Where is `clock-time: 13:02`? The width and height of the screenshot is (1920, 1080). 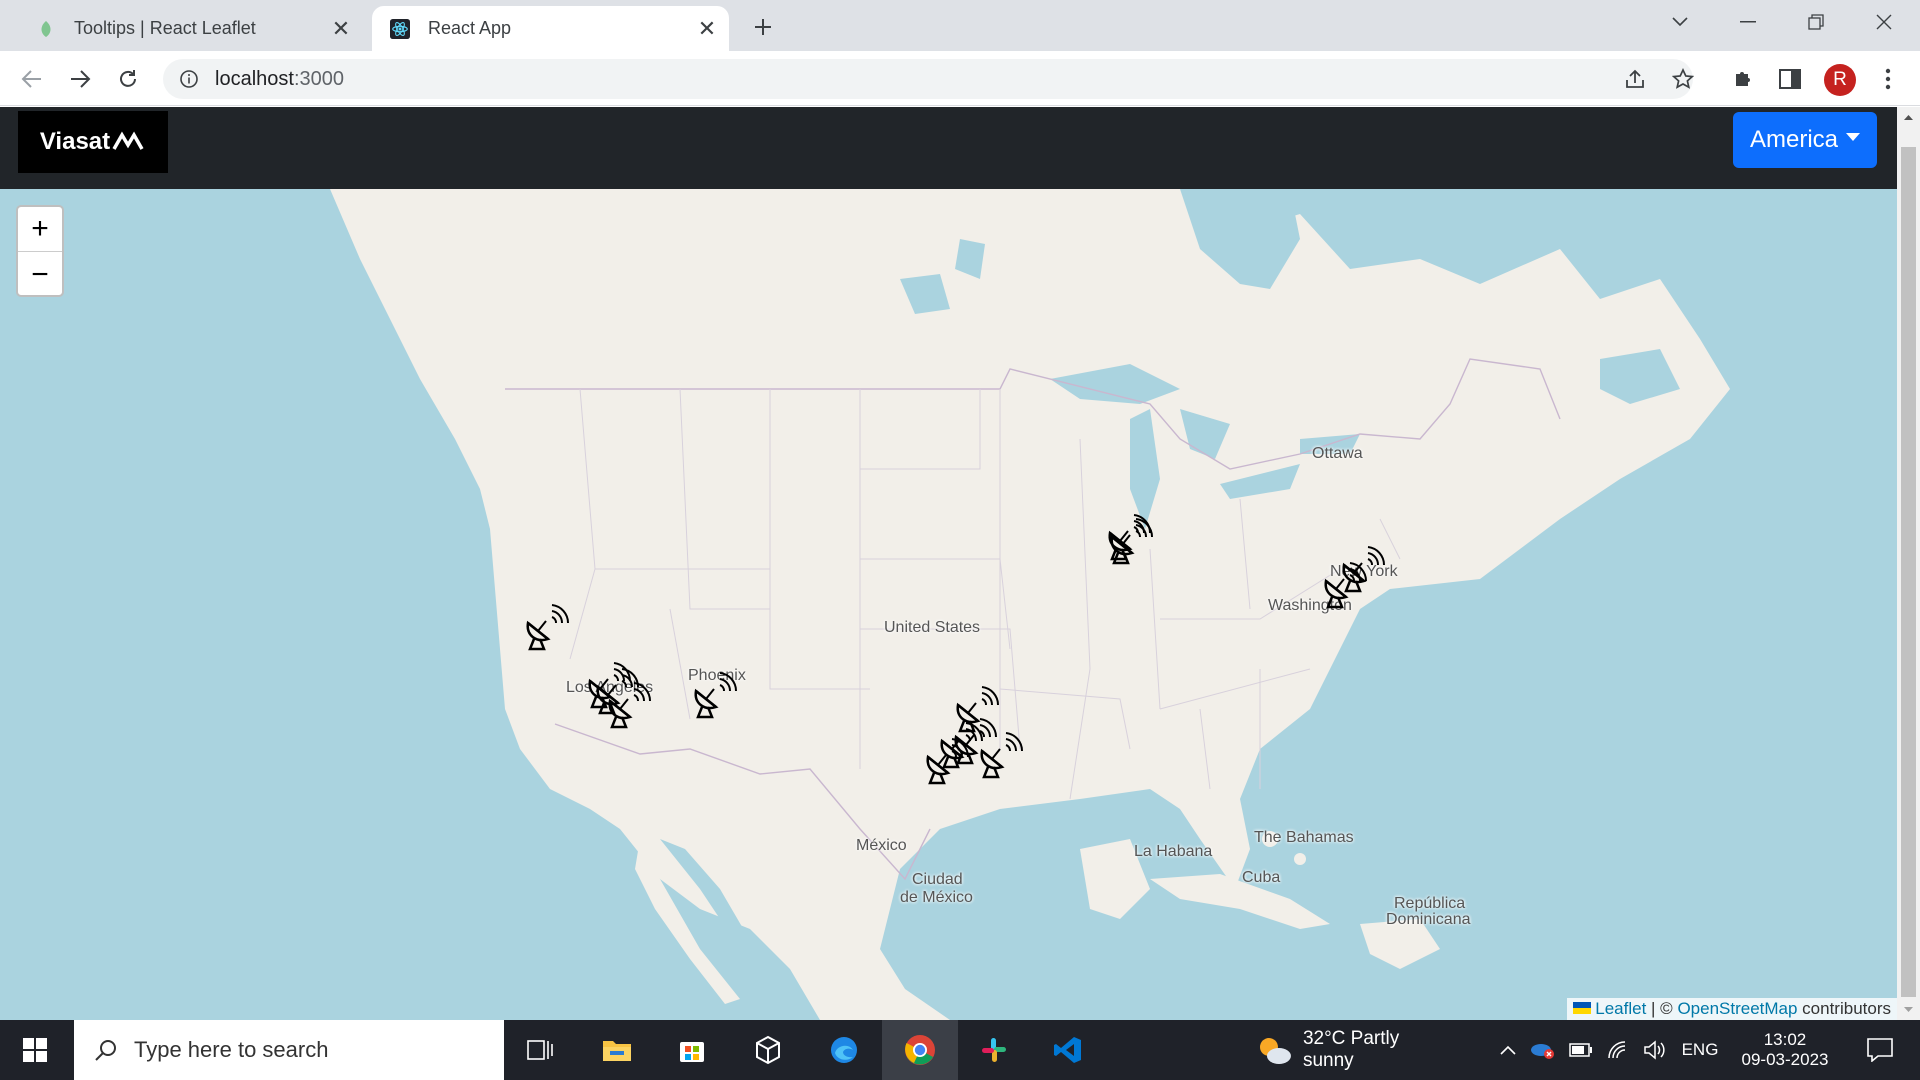 clock-time: 13:02 is located at coordinates (1785, 1039).